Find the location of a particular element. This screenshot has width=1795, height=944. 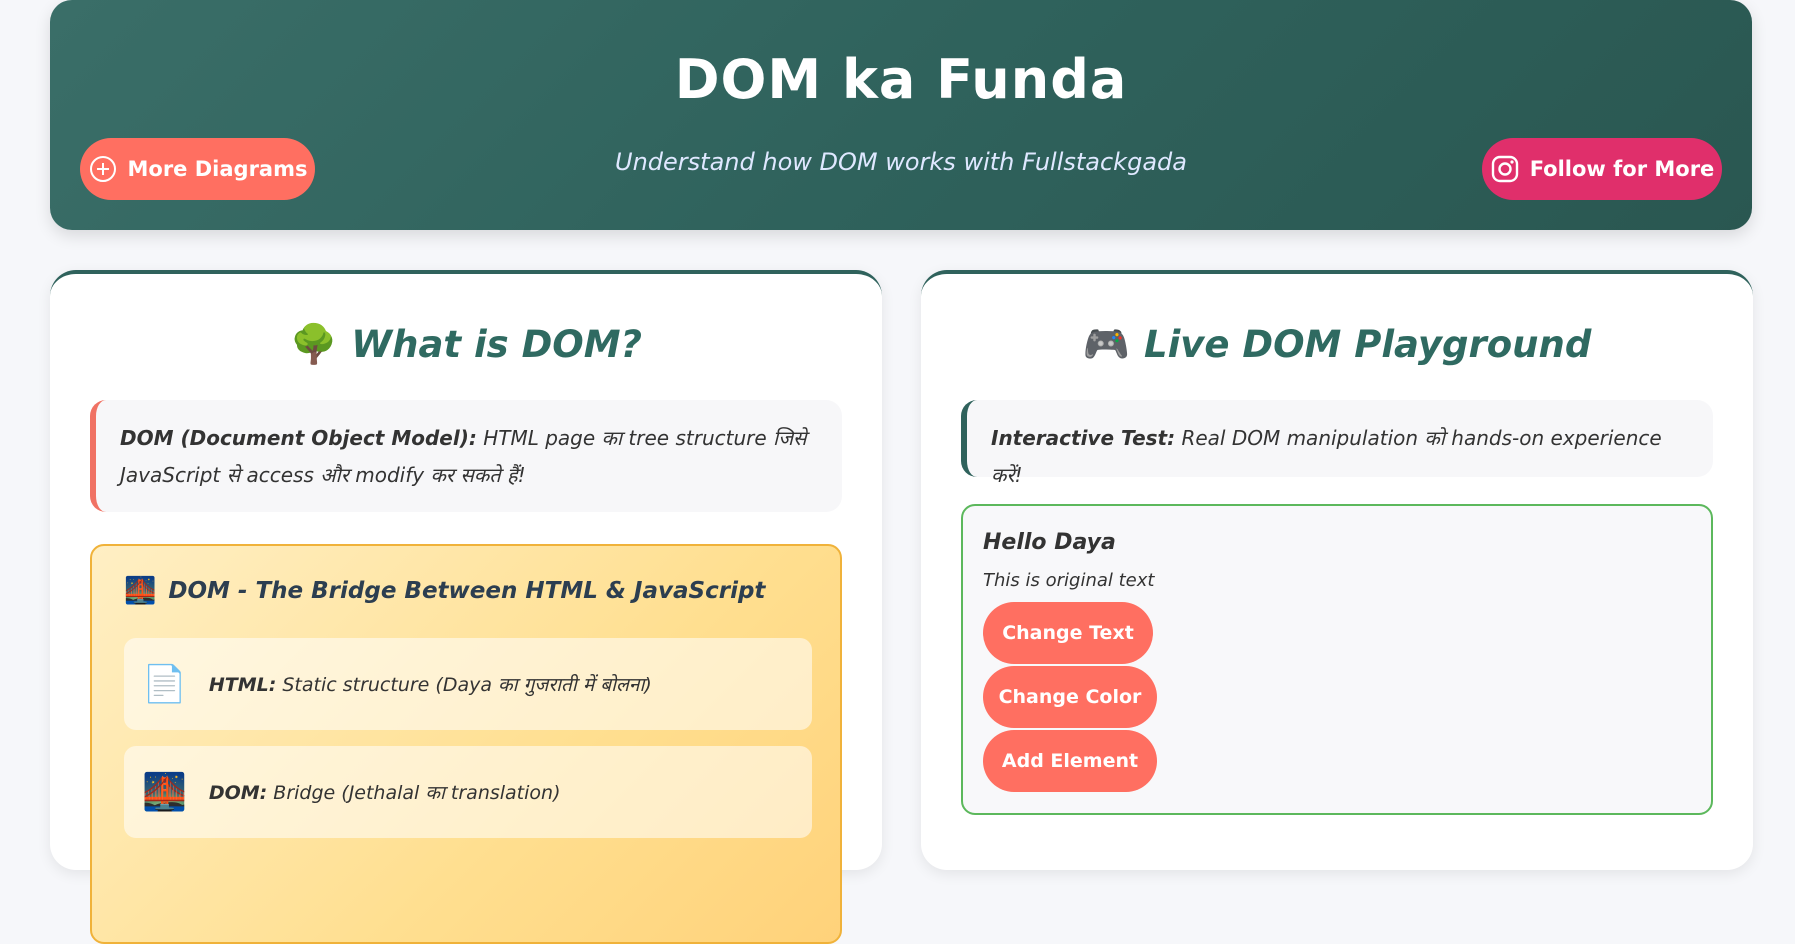

follow-button: Follow for More is located at coordinates (1602, 169).